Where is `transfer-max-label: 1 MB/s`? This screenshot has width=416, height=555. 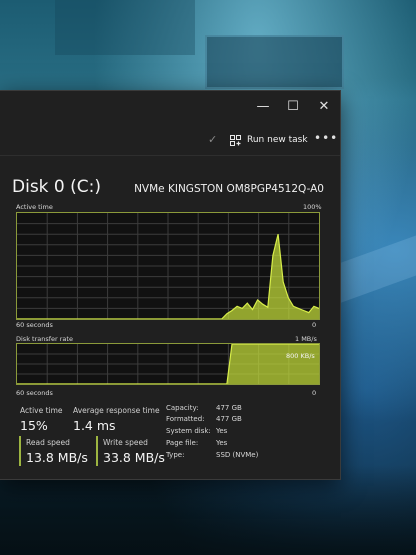
transfer-max-label: 1 MB/s is located at coordinates (306, 339).